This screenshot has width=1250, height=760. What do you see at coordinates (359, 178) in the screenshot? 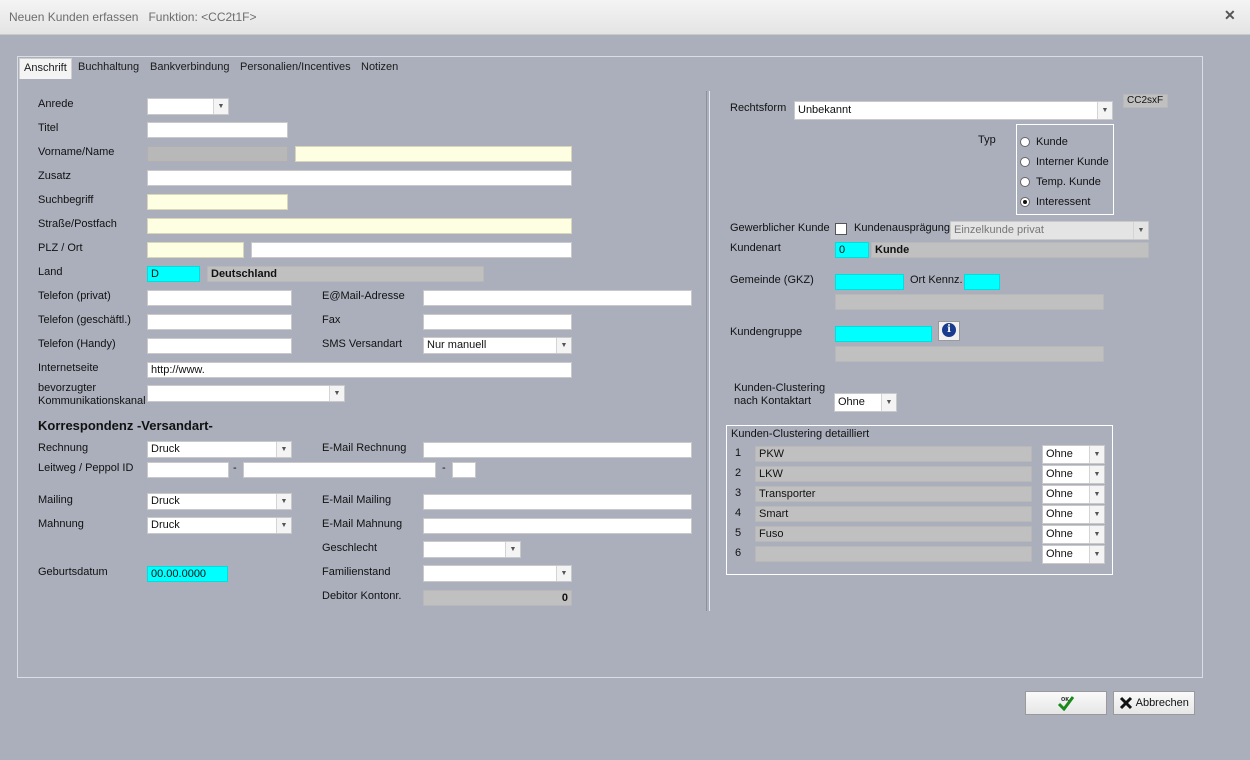
I see `zusatz-input` at bounding box center [359, 178].